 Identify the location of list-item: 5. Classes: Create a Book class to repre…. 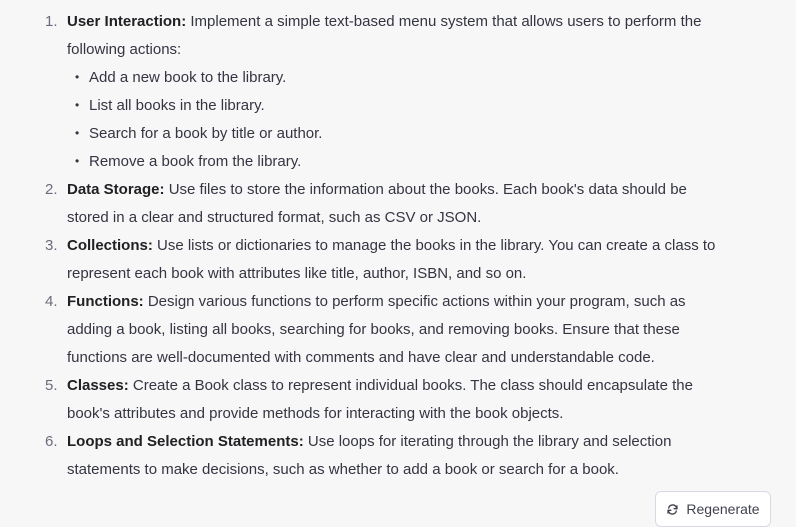
(398, 400).